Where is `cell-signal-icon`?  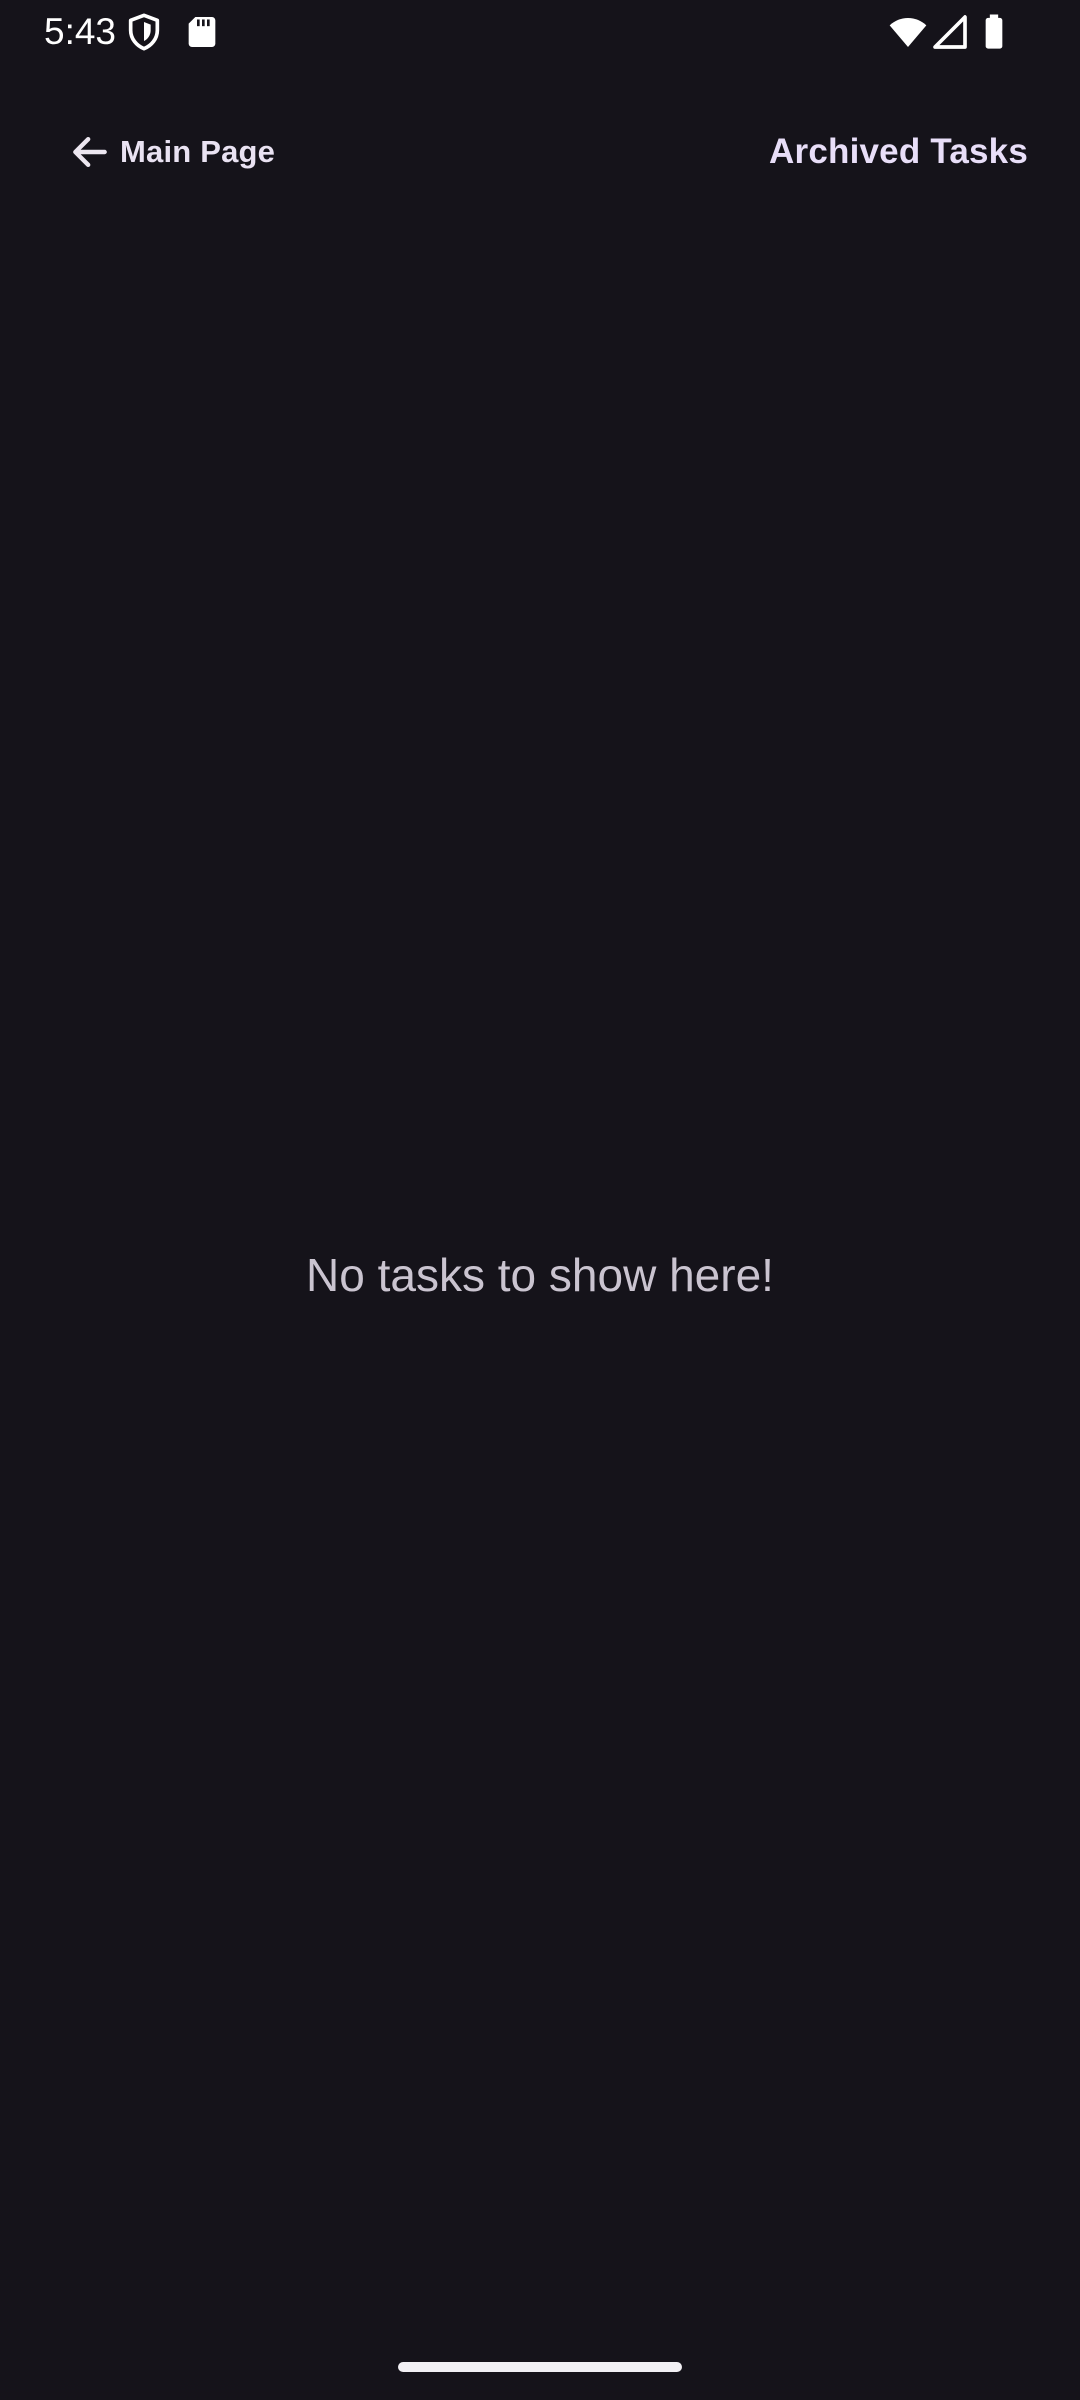
cell-signal-icon is located at coordinates (950, 32).